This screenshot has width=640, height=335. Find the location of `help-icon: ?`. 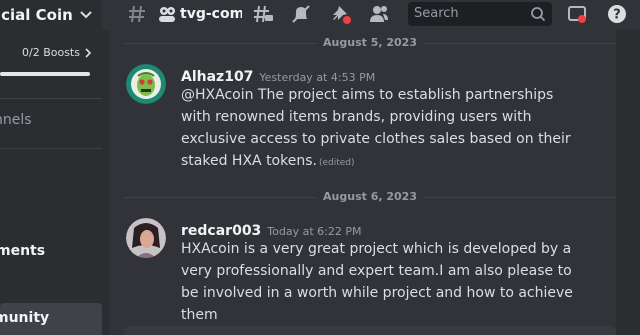

help-icon: ? is located at coordinates (617, 14).